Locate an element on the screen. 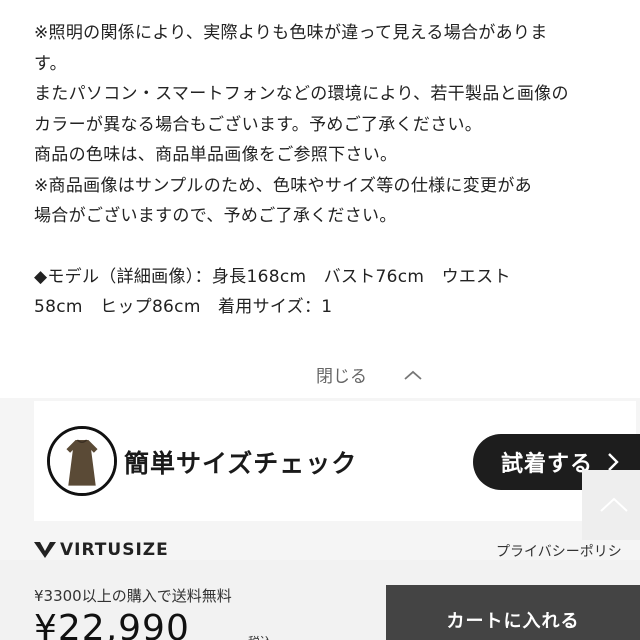  price: ¥22,990 is located at coordinates (112, 624).